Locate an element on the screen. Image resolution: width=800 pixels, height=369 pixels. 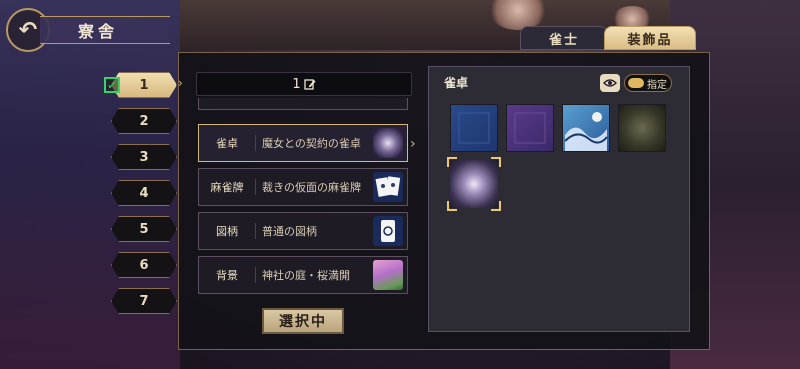
table-option-witch-selected is located at coordinates (474, 184).